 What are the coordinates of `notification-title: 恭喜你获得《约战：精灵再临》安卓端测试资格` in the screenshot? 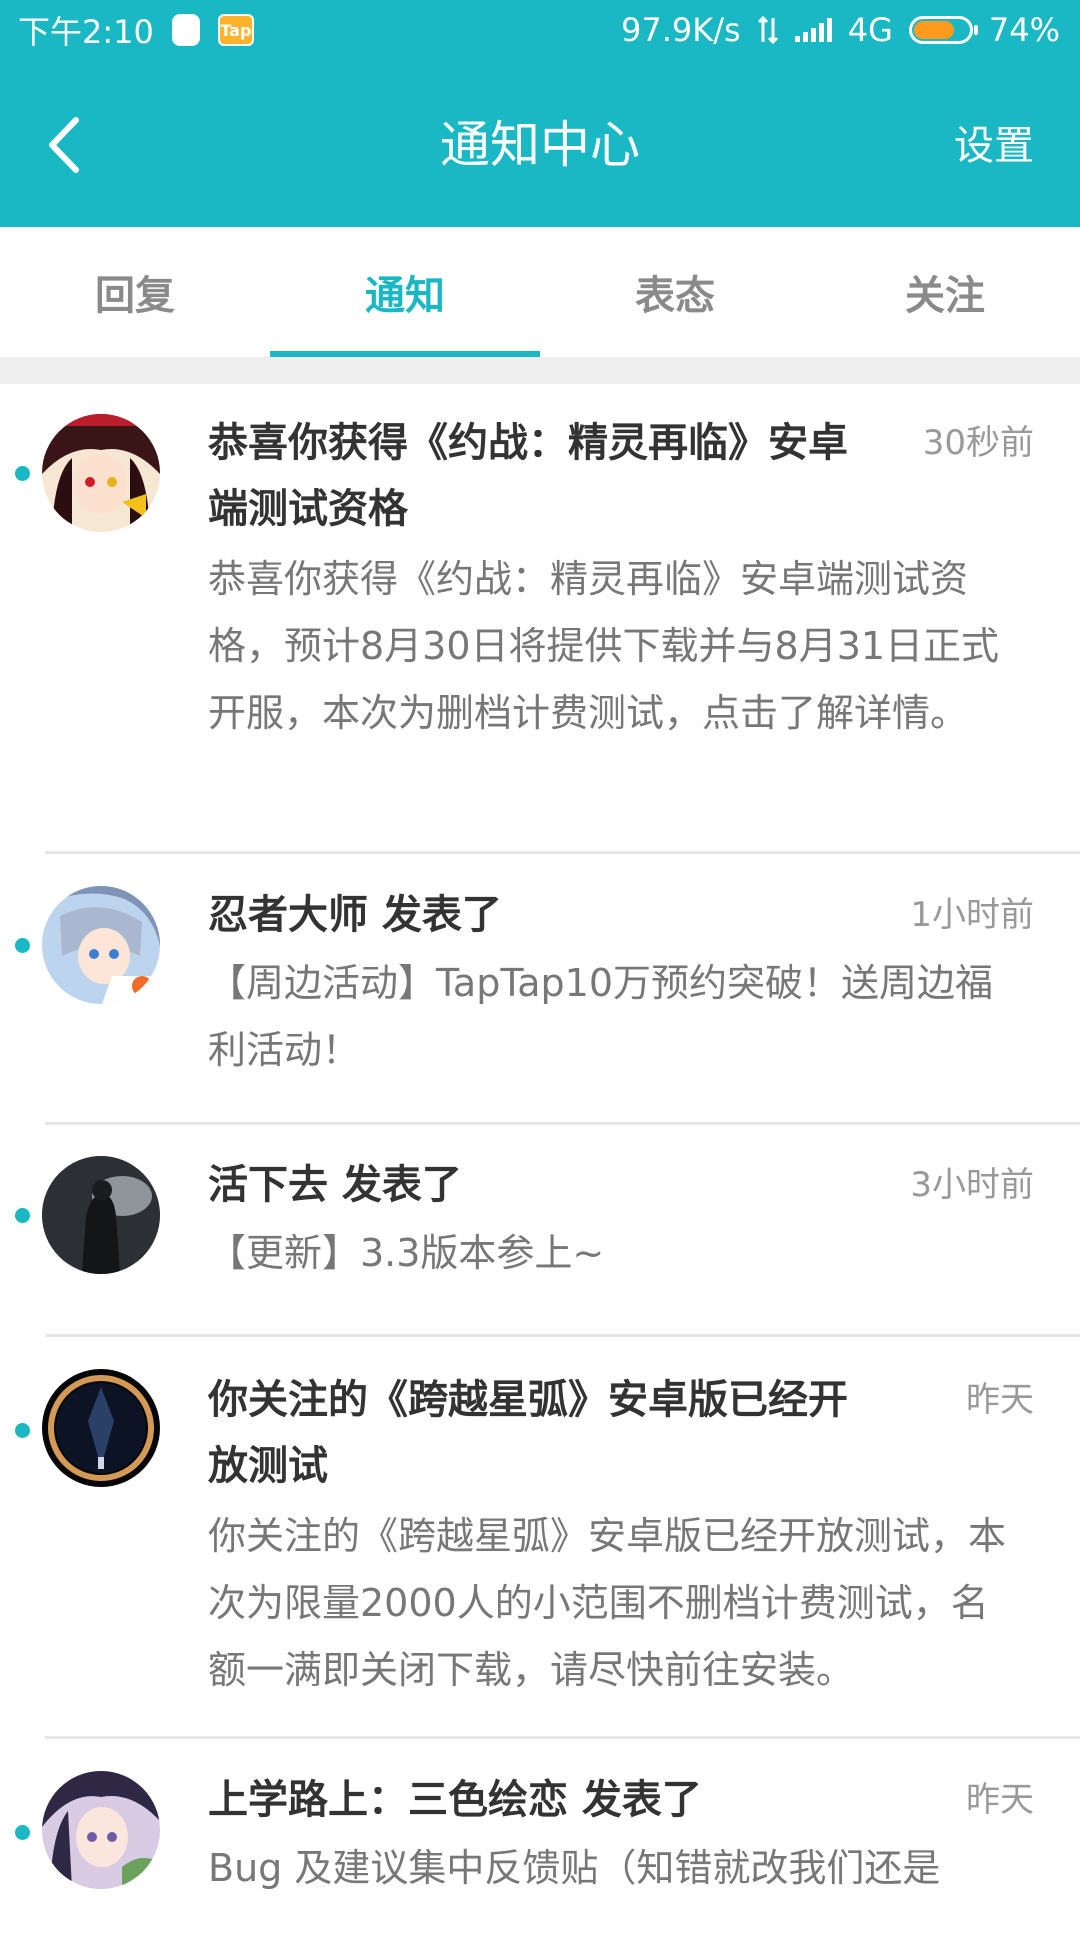 It's located at (528, 476).